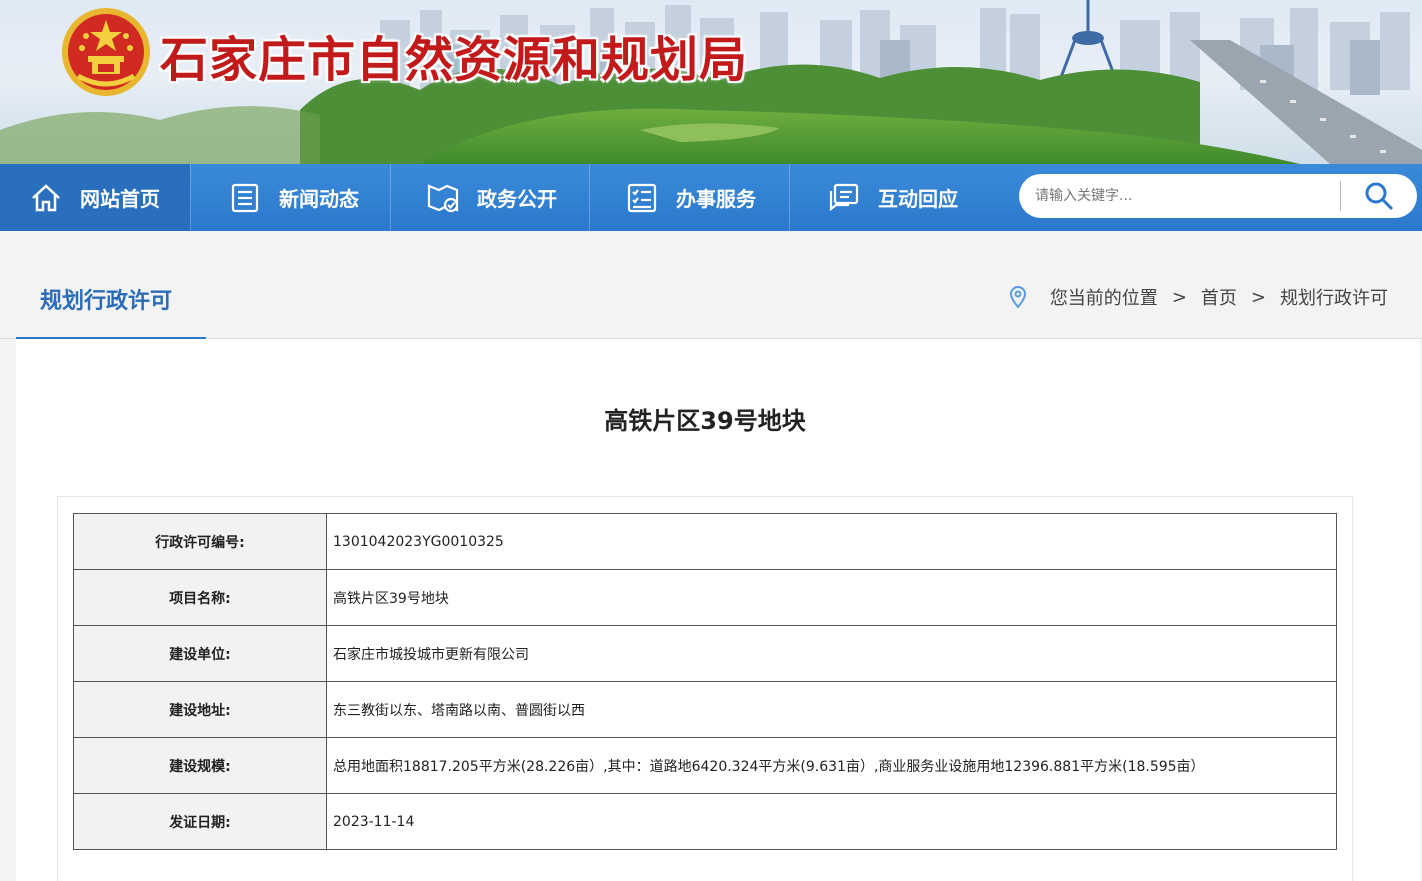  What do you see at coordinates (918, 199) in the screenshot?
I see `nav-label: 互动回应` at bounding box center [918, 199].